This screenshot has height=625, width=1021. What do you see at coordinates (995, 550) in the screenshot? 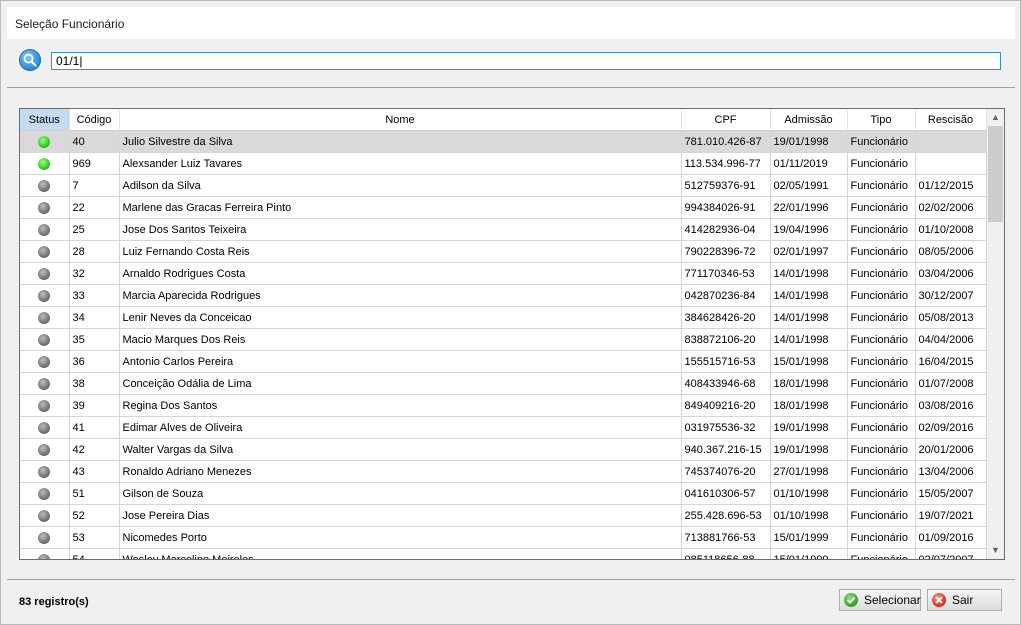
I see `scroll-down-icon: ▼` at bounding box center [995, 550].